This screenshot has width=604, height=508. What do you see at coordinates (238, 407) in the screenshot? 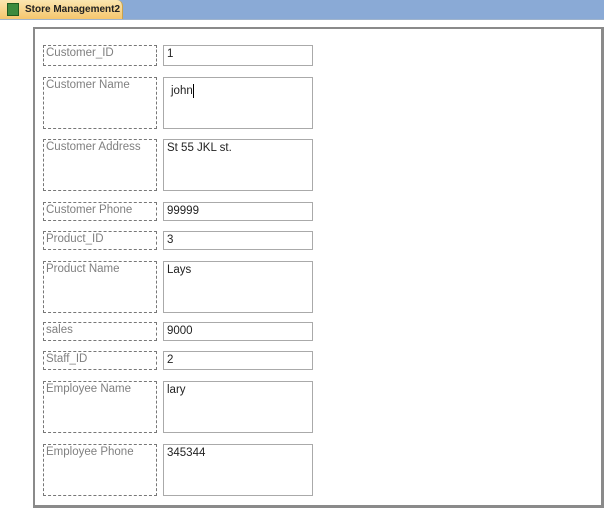
I see `employee-name-field: lary` at bounding box center [238, 407].